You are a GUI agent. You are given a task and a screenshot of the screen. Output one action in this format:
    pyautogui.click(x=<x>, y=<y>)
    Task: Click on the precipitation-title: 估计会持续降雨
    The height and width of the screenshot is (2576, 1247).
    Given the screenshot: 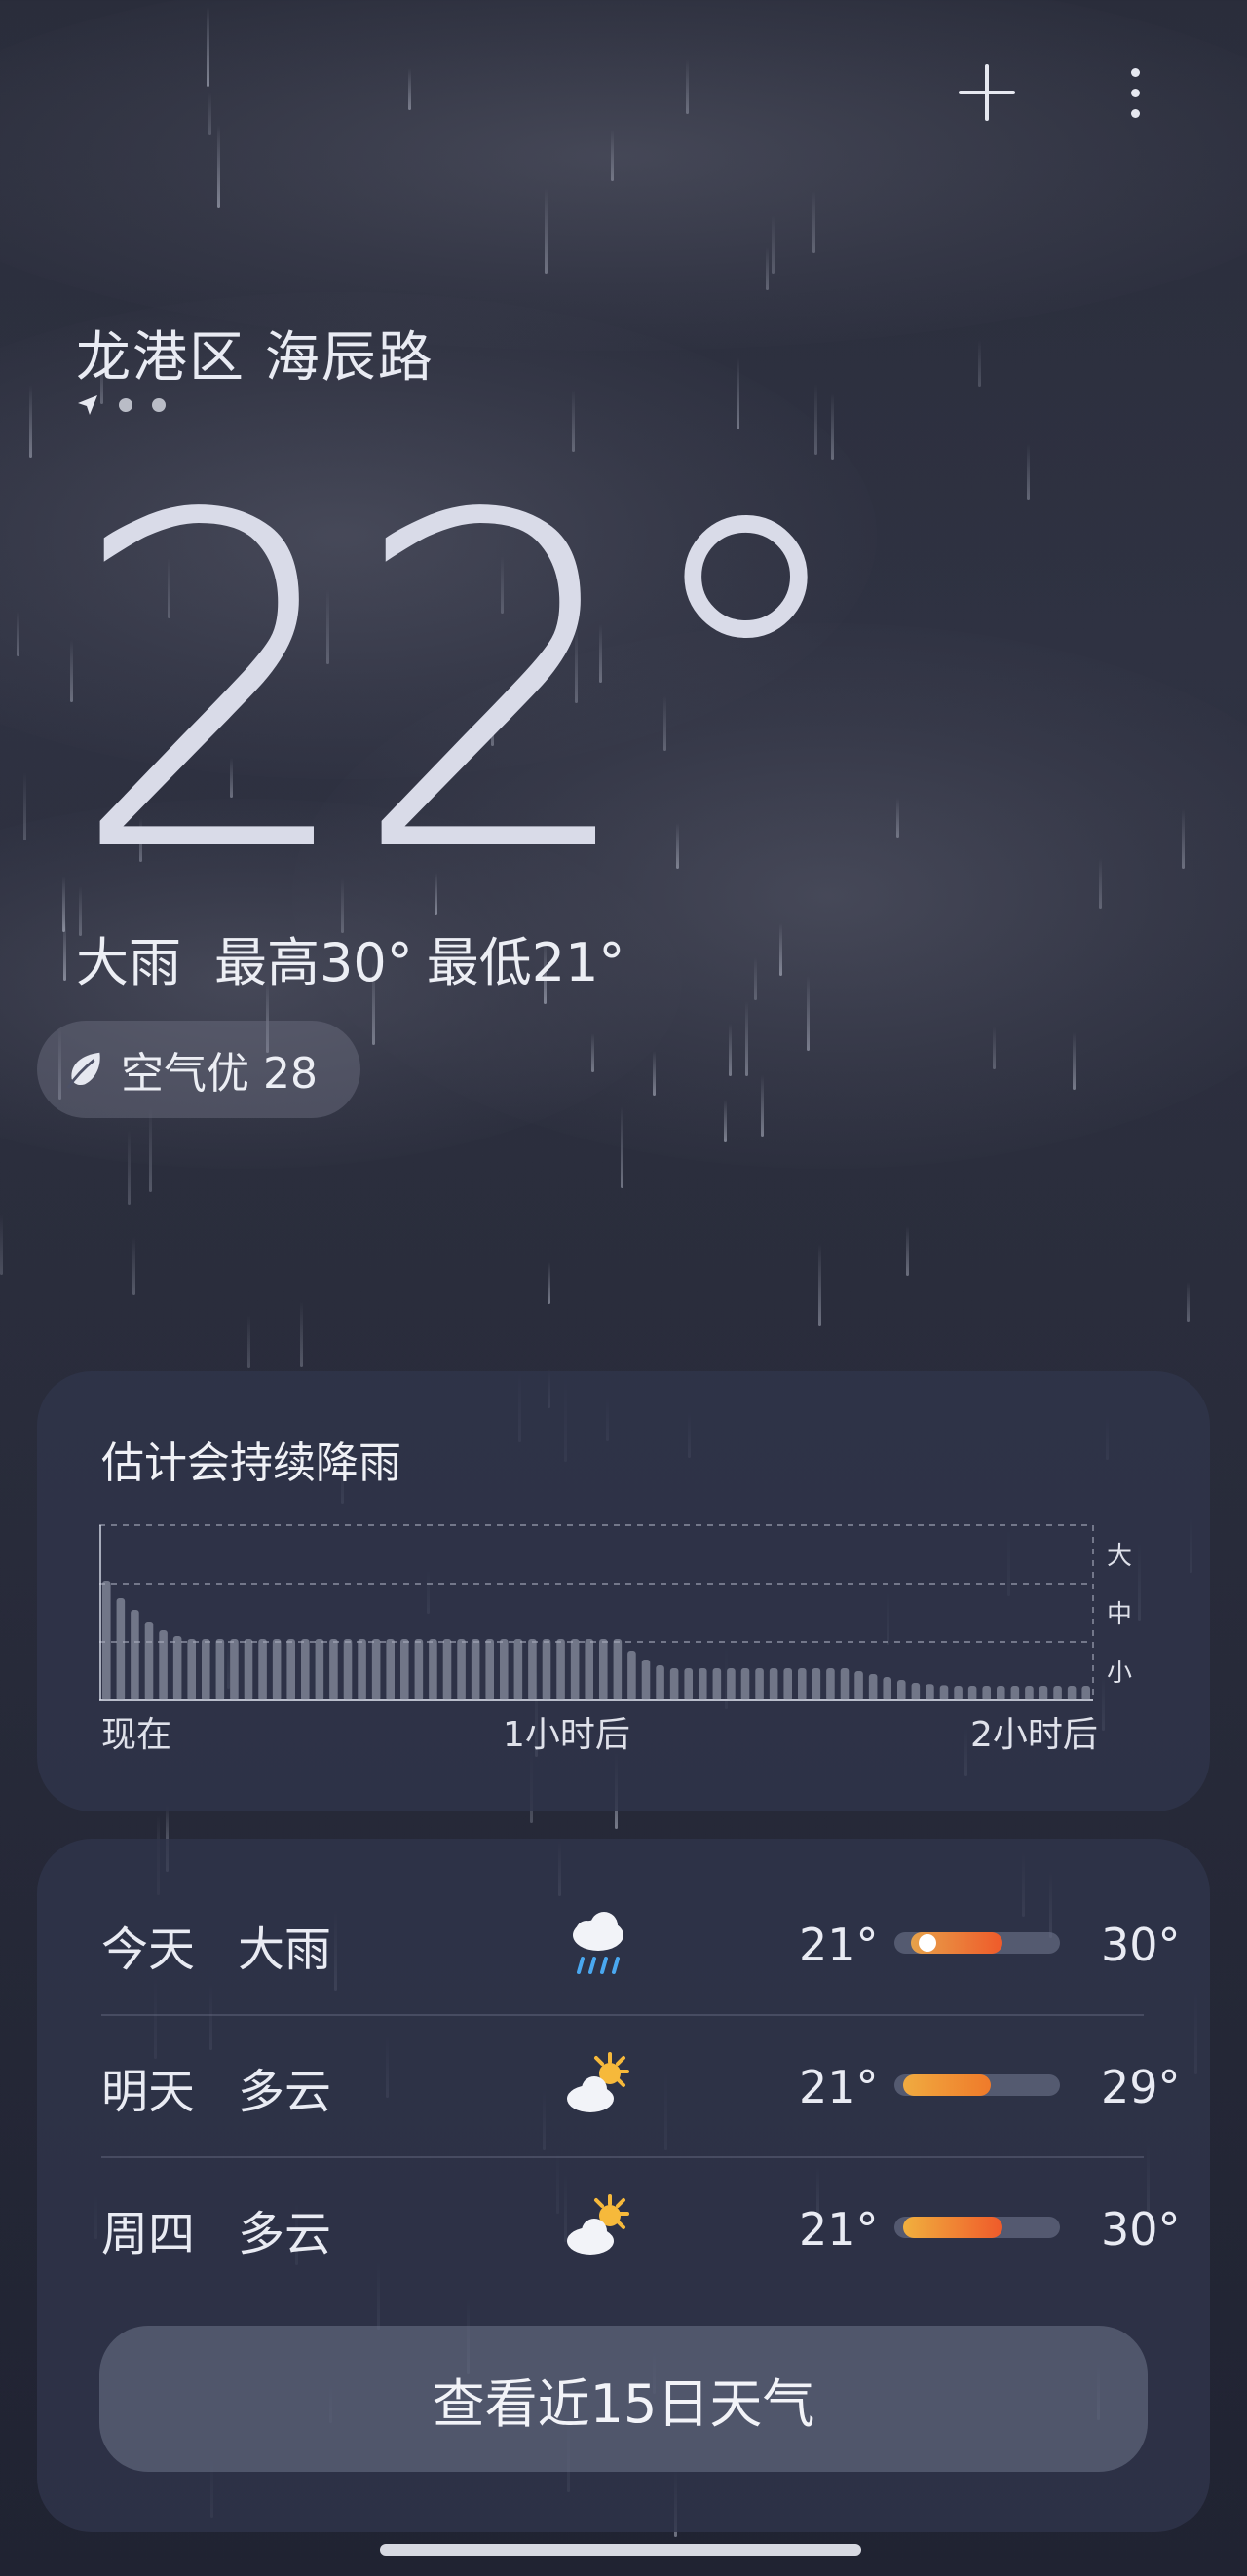 What is the action you would take?
    pyautogui.click(x=251, y=1463)
    